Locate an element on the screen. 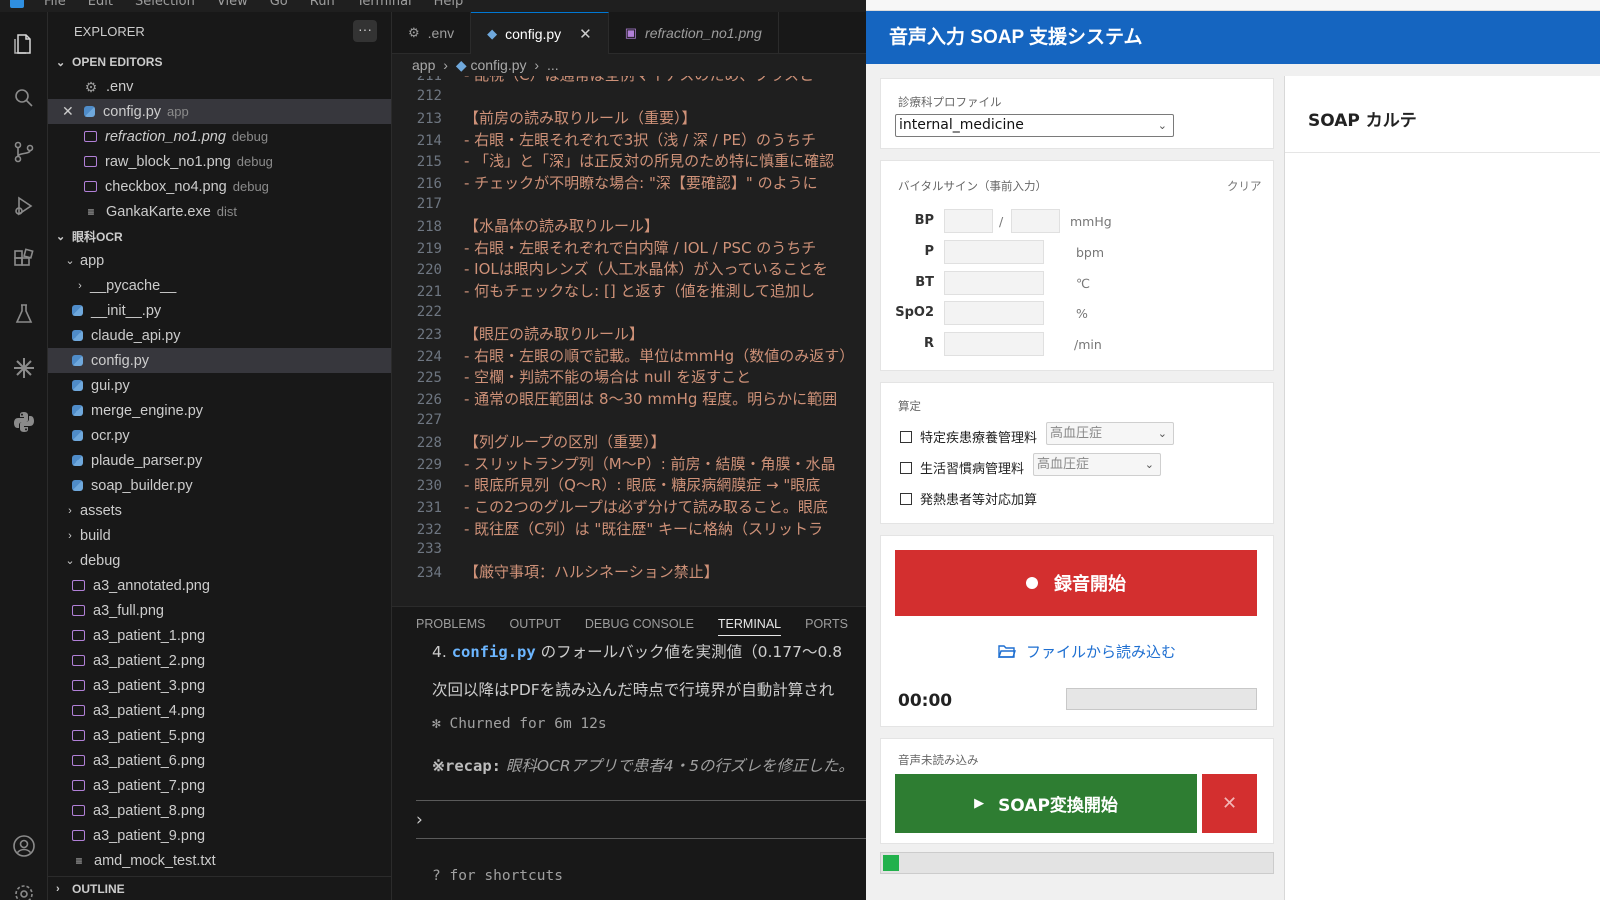 This screenshot has height=900, width=1600. close-tab-icon: ✕ is located at coordinates (585, 34).